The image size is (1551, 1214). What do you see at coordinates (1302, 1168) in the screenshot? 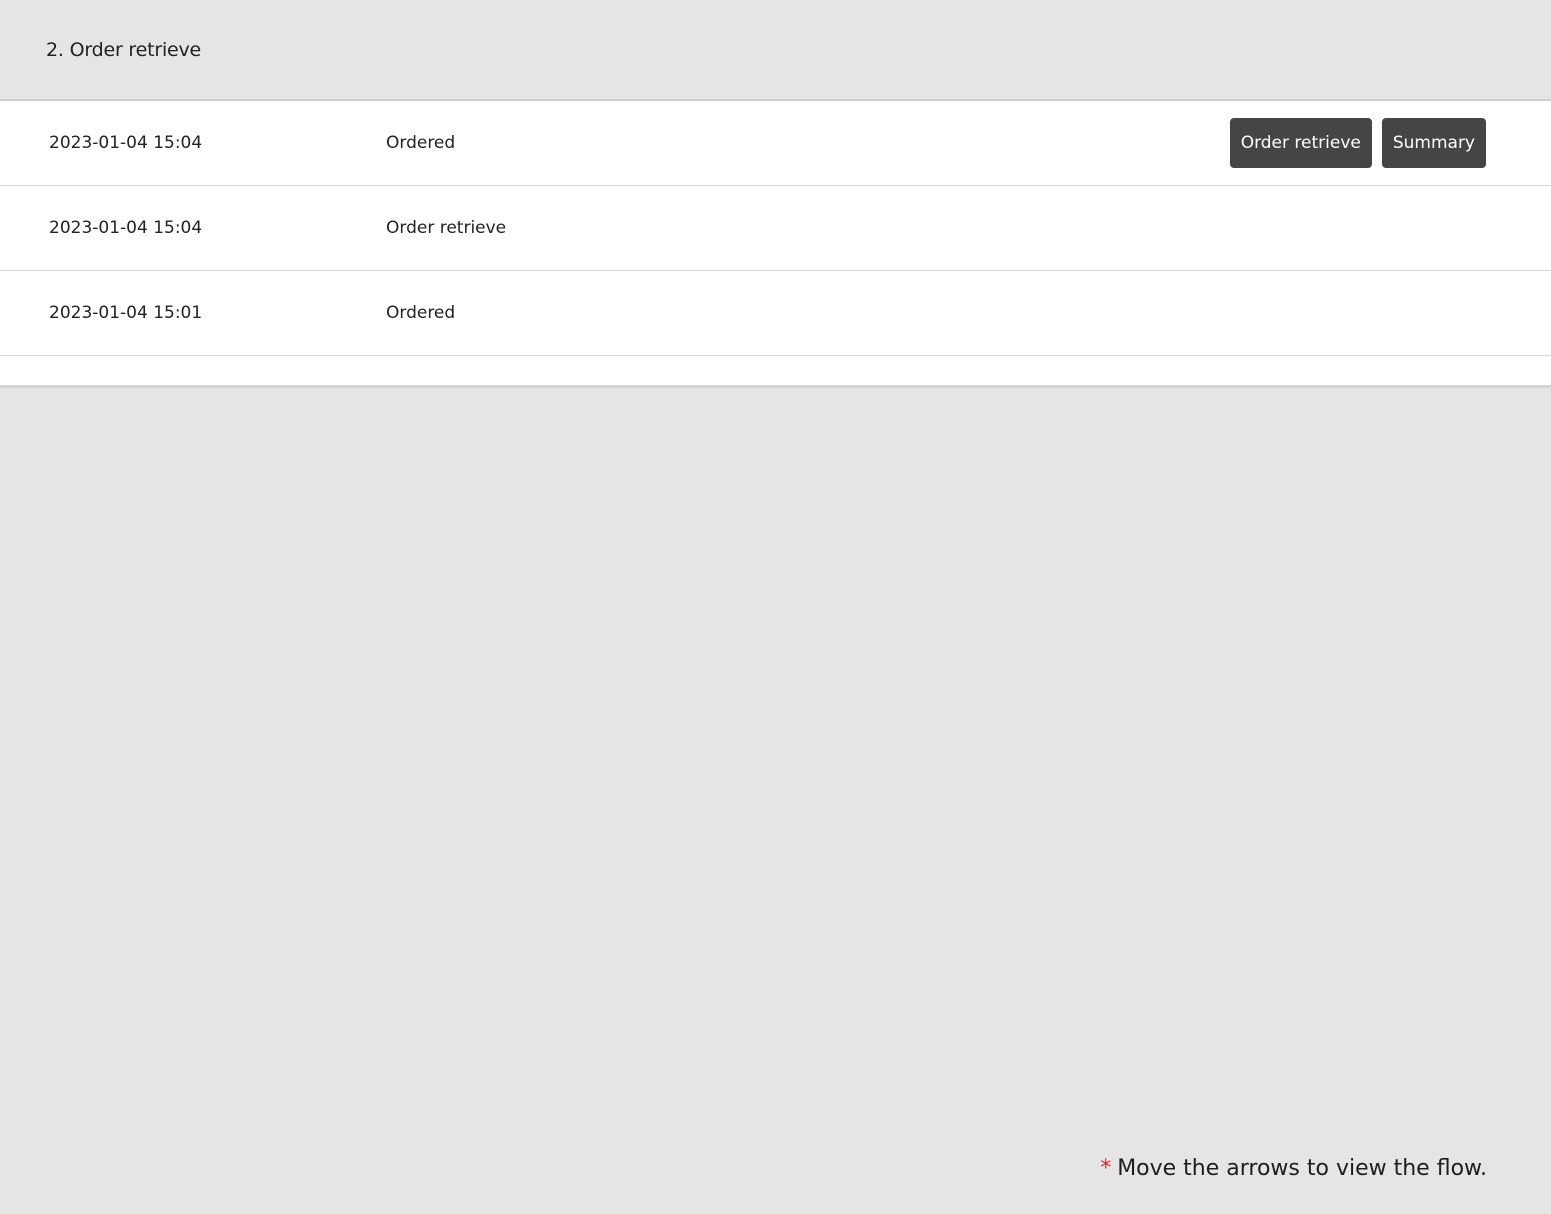
I see `footnote-text: Move the arrows to view the flow.` at bounding box center [1302, 1168].